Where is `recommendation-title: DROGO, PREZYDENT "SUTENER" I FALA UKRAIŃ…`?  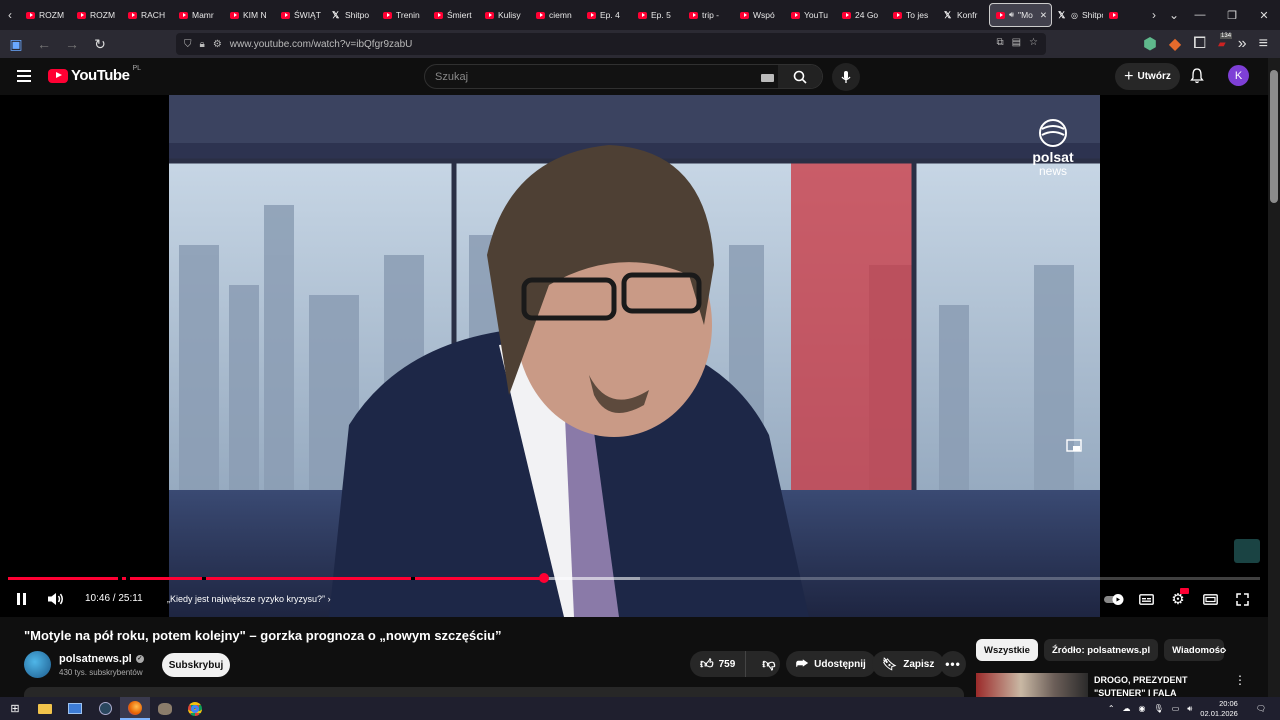 recommendation-title: DROGO, PREZYDENT "SUTENER" I FALA UKRAIŃ… is located at coordinates (1159, 685).